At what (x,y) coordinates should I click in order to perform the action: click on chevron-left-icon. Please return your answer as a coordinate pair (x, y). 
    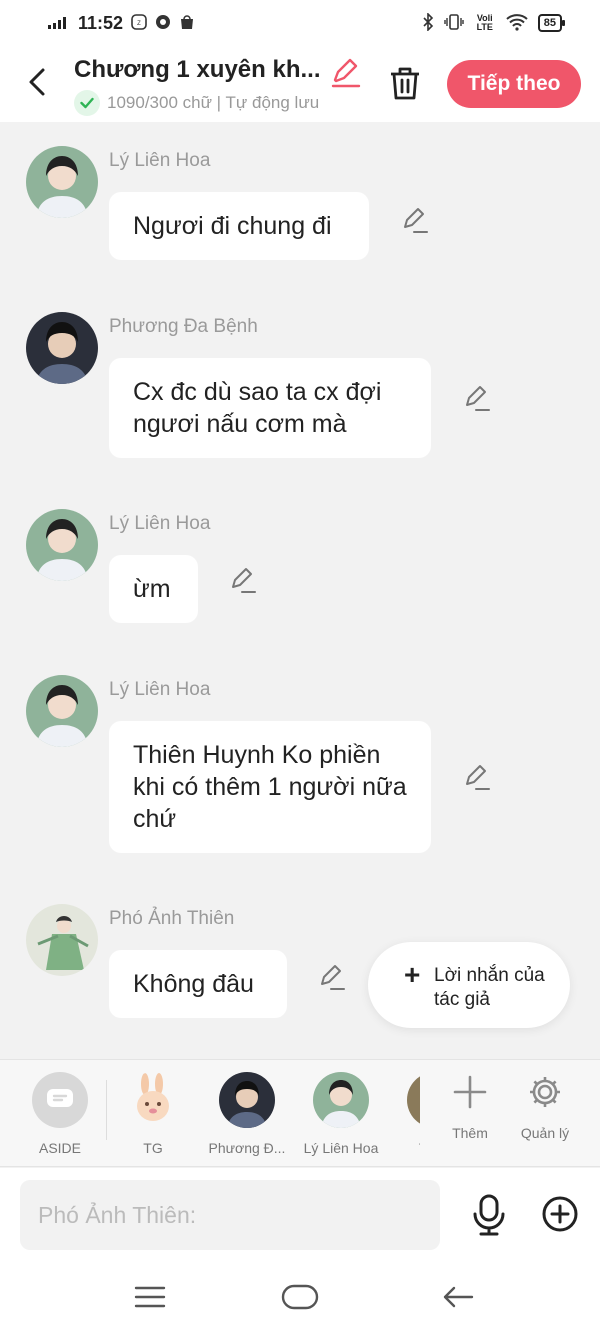
    Looking at the image, I should click on (37, 82).